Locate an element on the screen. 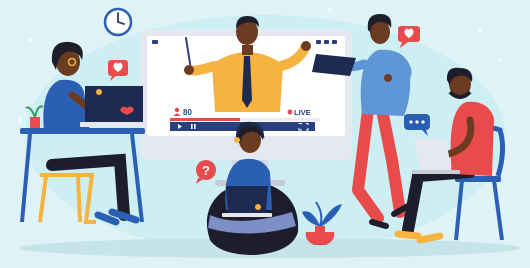 This screenshot has width=530, height=268. user-icon is located at coordinates (177, 110).